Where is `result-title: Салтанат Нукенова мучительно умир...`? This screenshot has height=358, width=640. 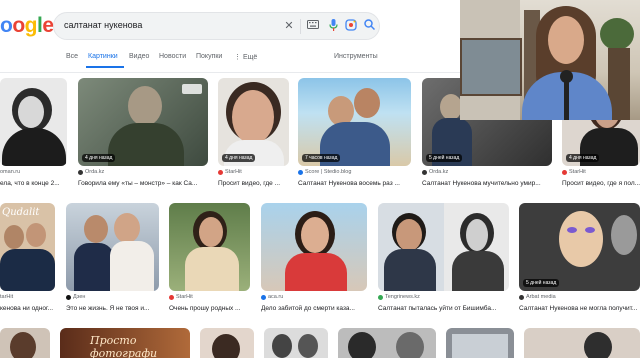
result-title: Салтанат Нукенова мучительно умир... is located at coordinates (487, 183).